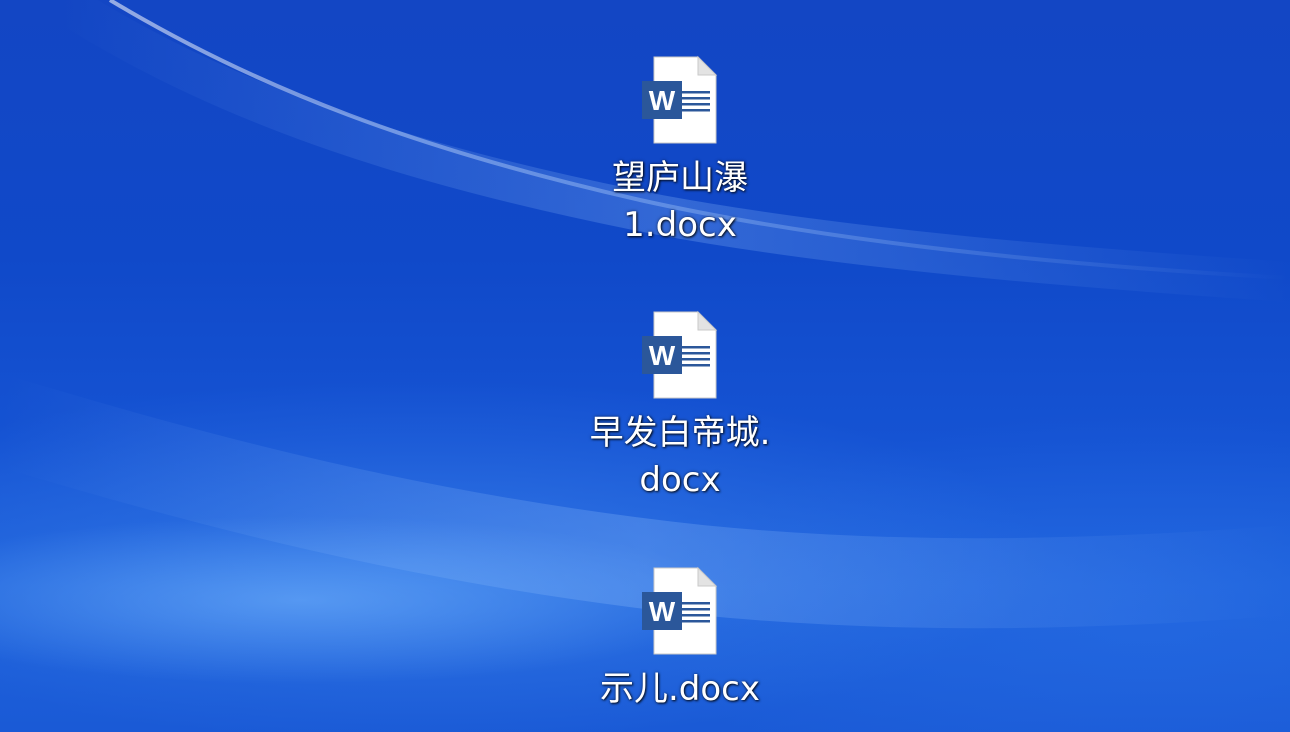 The width and height of the screenshot is (1290, 732). I want to click on desktop-icon-file-2: W 早发白帝城. docx, so click(680, 407).